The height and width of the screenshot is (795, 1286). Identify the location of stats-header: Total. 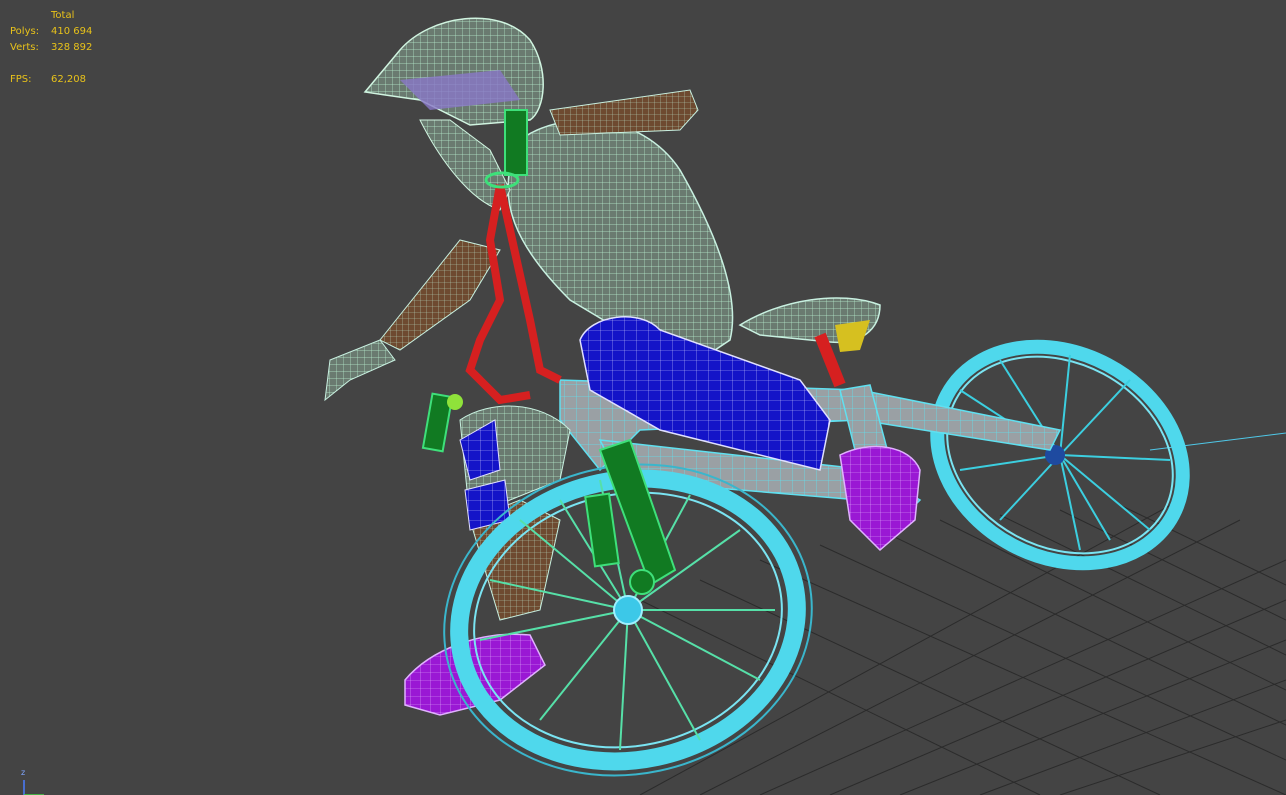
(63, 15).